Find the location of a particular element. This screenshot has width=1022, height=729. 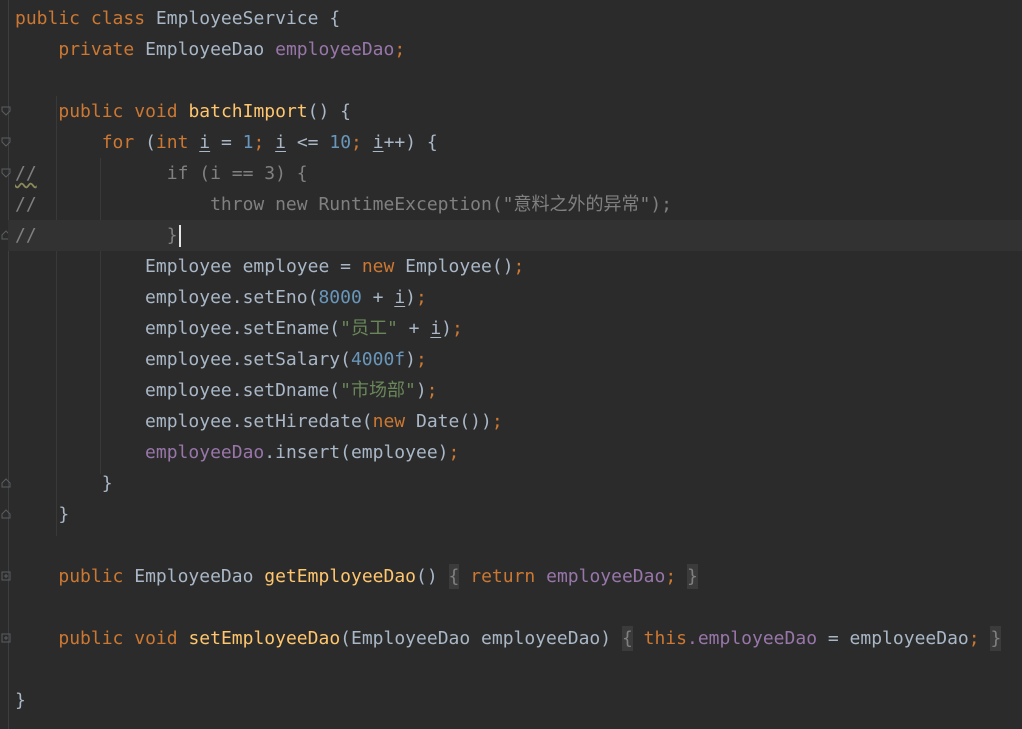

code-line-17: } is located at coordinates (42, 514).